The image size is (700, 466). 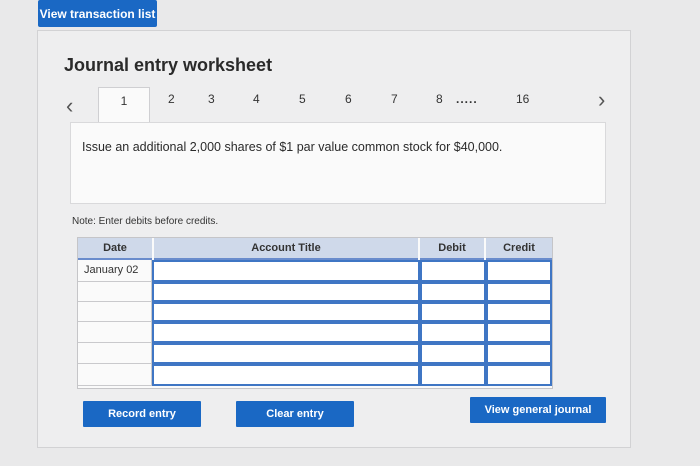 I want to click on page-tab-label: 16, so click(x=523, y=99).